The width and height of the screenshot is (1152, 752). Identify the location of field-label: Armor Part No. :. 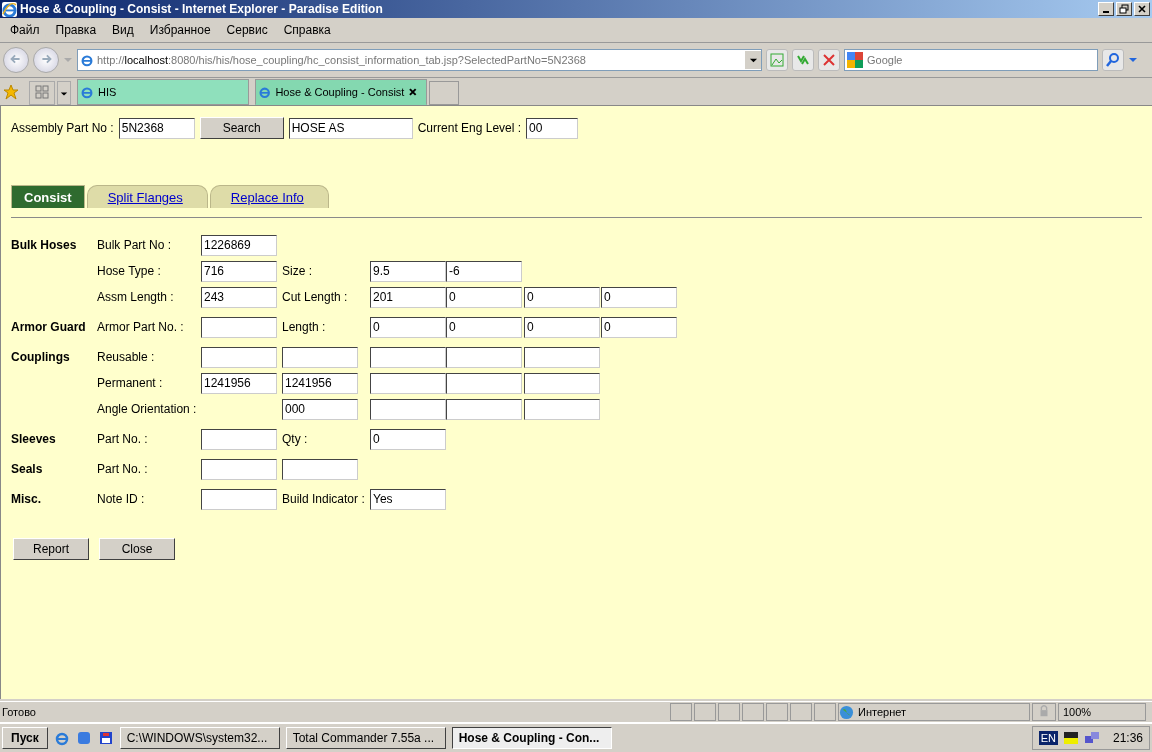
(141, 327).